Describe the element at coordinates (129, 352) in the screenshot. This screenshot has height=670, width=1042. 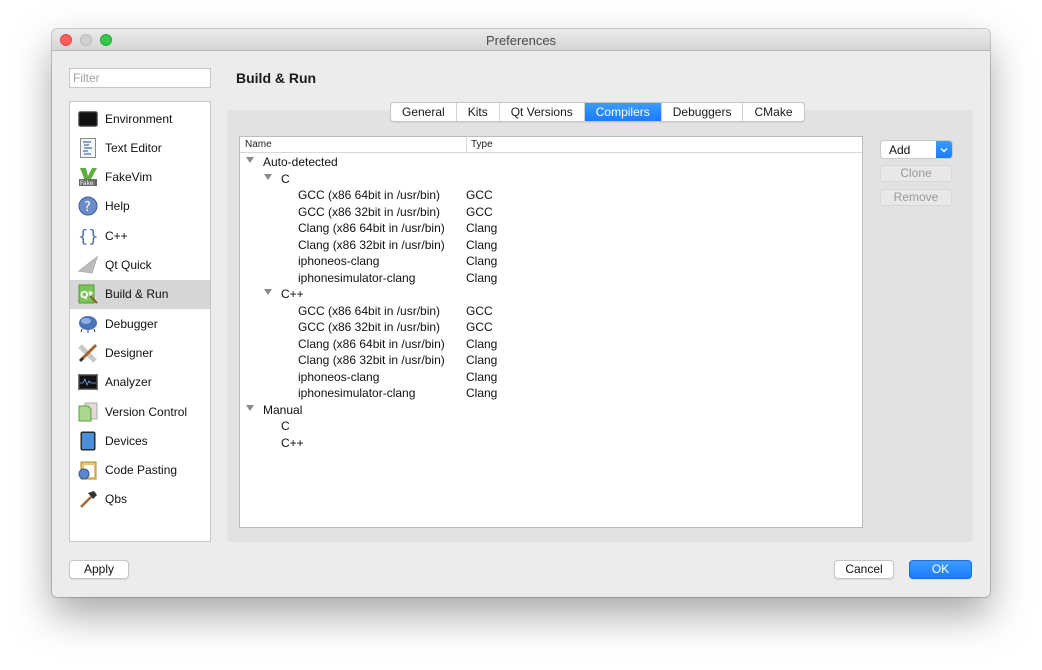
I see `sidebar-item-label: Designer` at that location.